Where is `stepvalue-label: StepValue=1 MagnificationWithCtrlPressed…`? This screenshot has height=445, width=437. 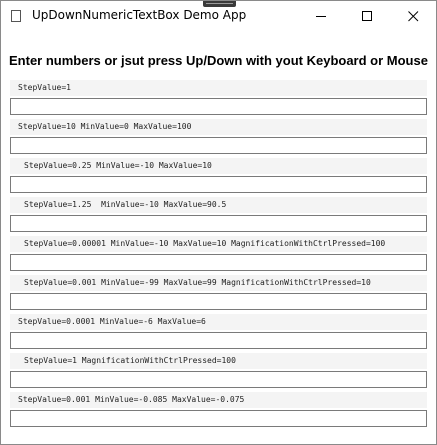 stepvalue-label: StepValue=1 MagnificationWithCtrlPressed… is located at coordinates (218, 361).